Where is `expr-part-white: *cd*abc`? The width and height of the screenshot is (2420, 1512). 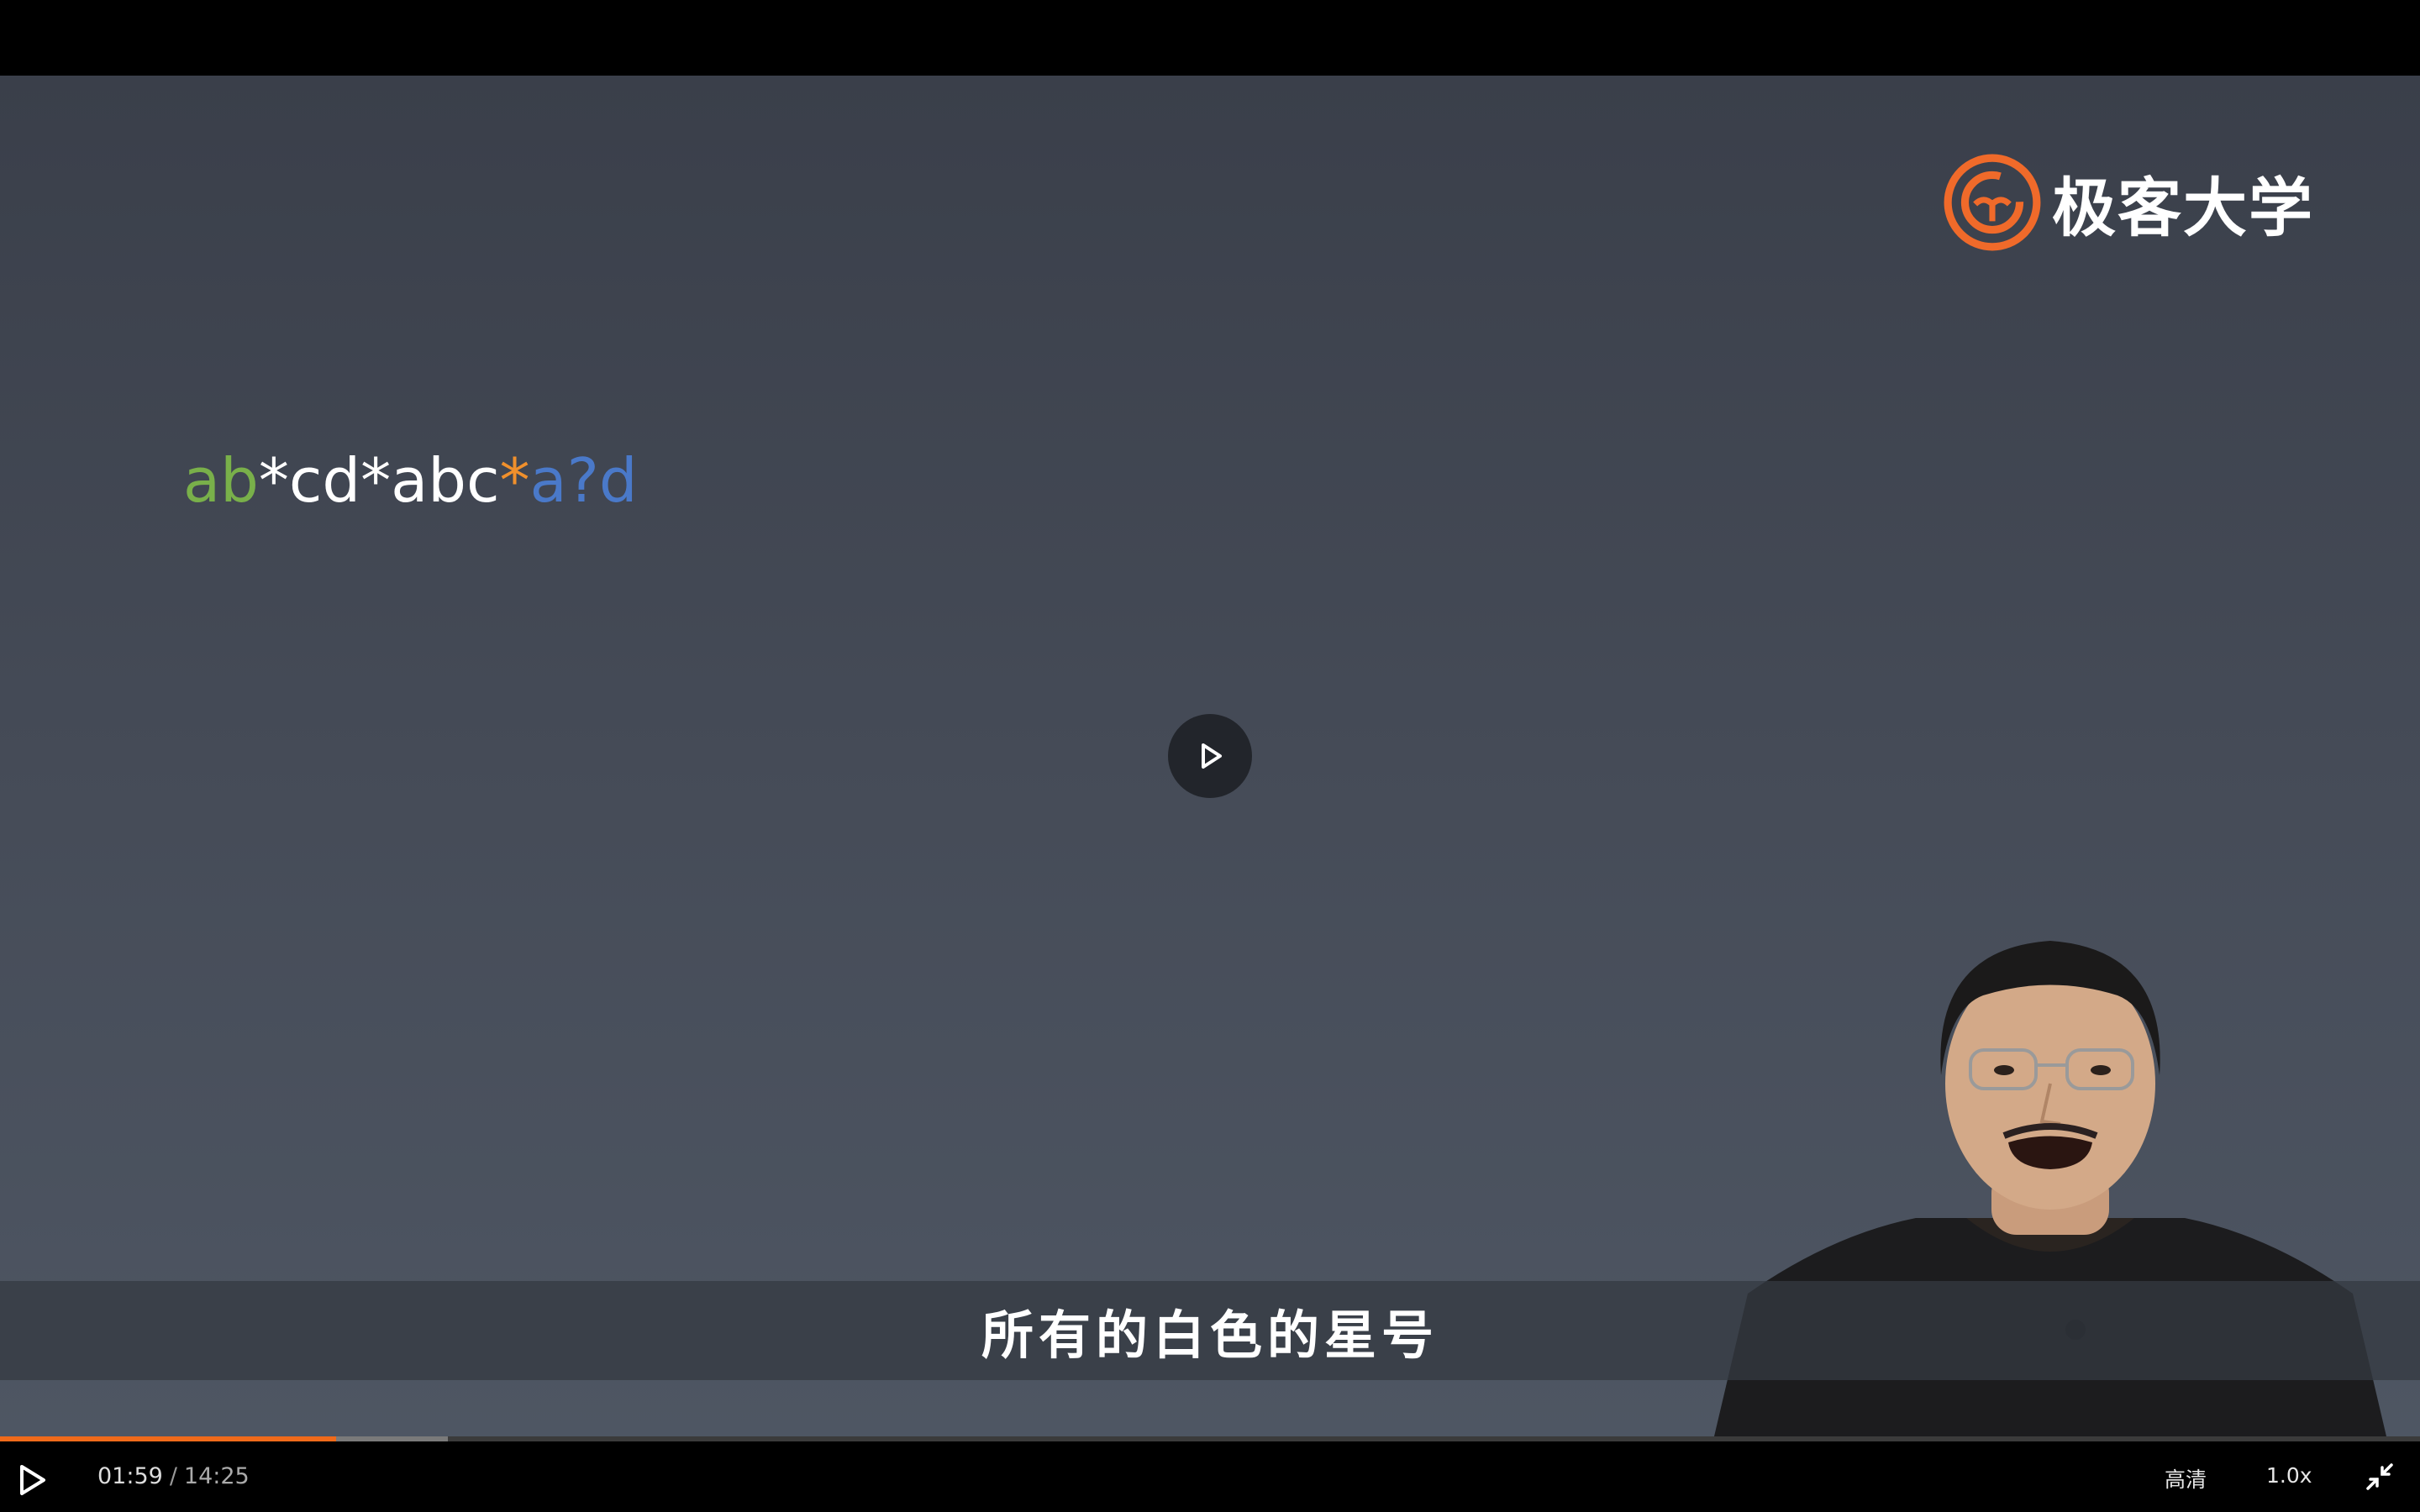 expr-part-white: *cd*abc is located at coordinates (379, 480).